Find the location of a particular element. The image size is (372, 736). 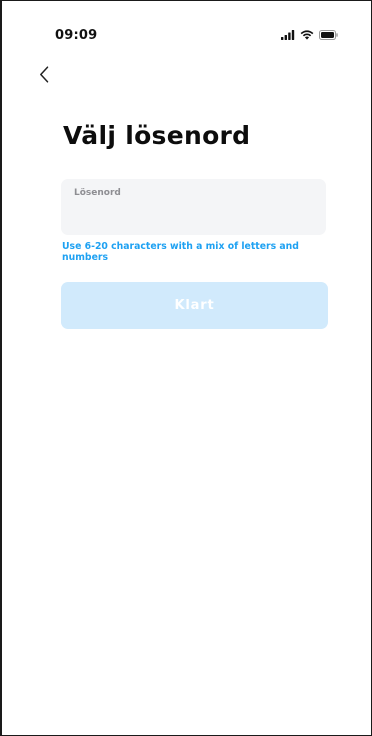

status-time: 09:09 is located at coordinates (76, 35).